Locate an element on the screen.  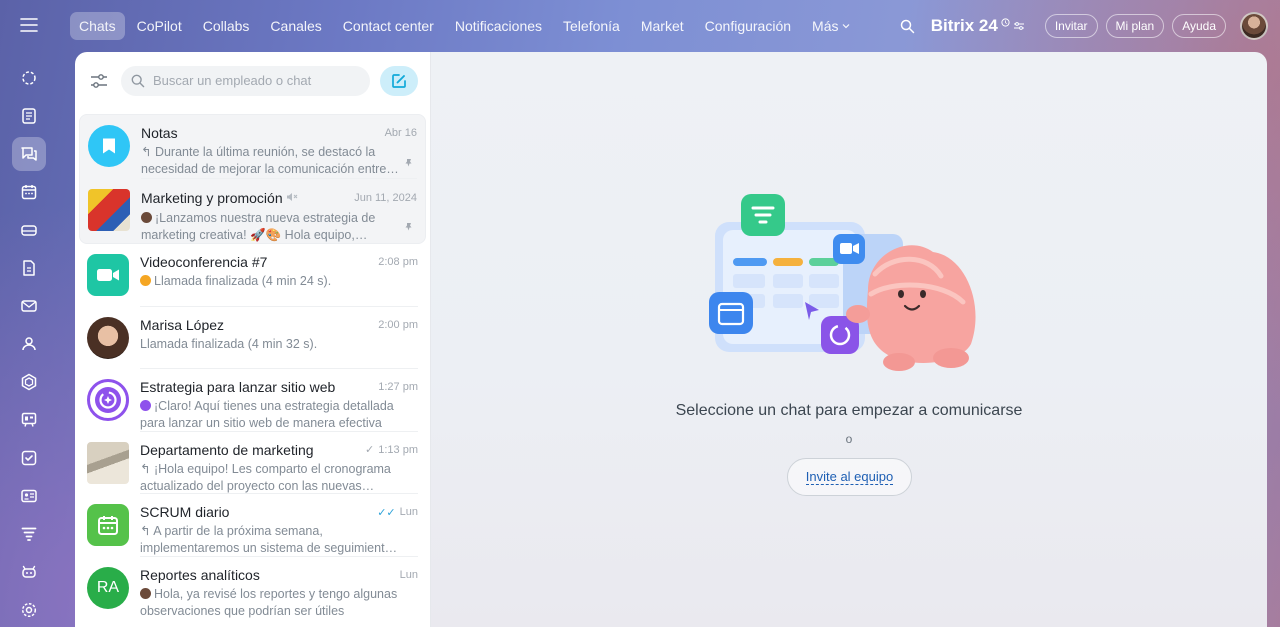
new-chat-button is located at coordinates (399, 80).